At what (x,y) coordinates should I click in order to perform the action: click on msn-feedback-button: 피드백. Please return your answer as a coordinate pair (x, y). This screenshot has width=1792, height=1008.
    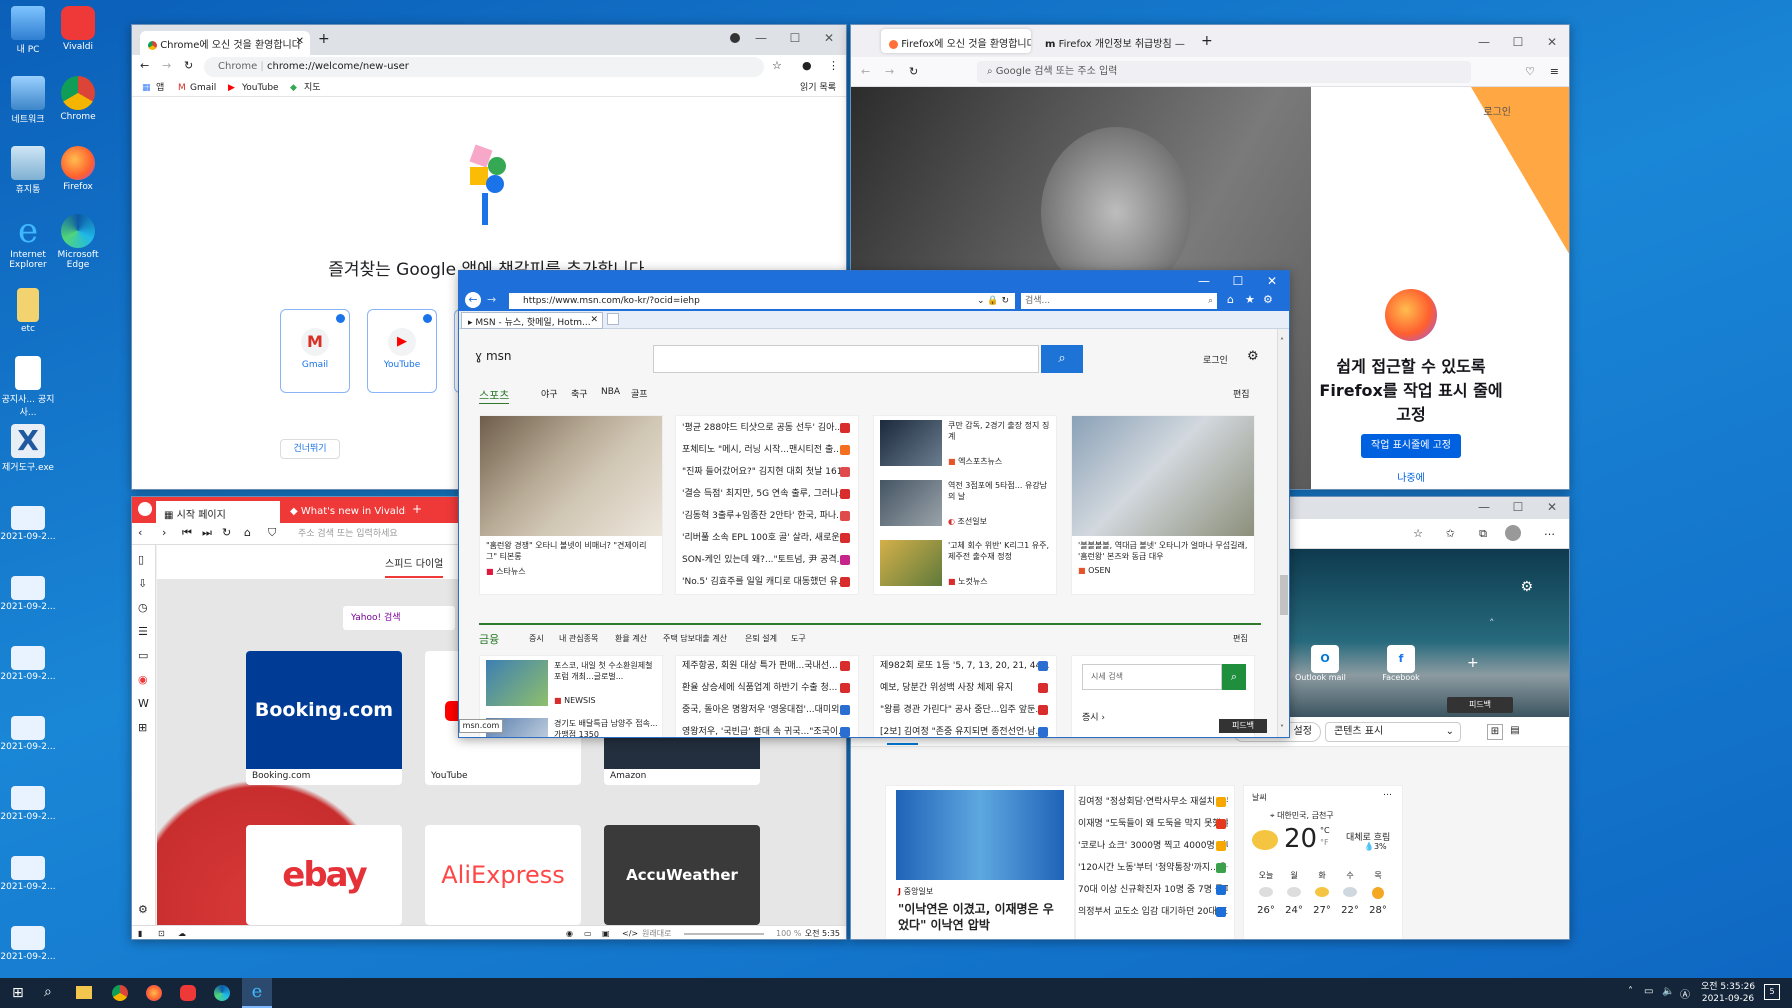
    Looking at the image, I should click on (1243, 726).